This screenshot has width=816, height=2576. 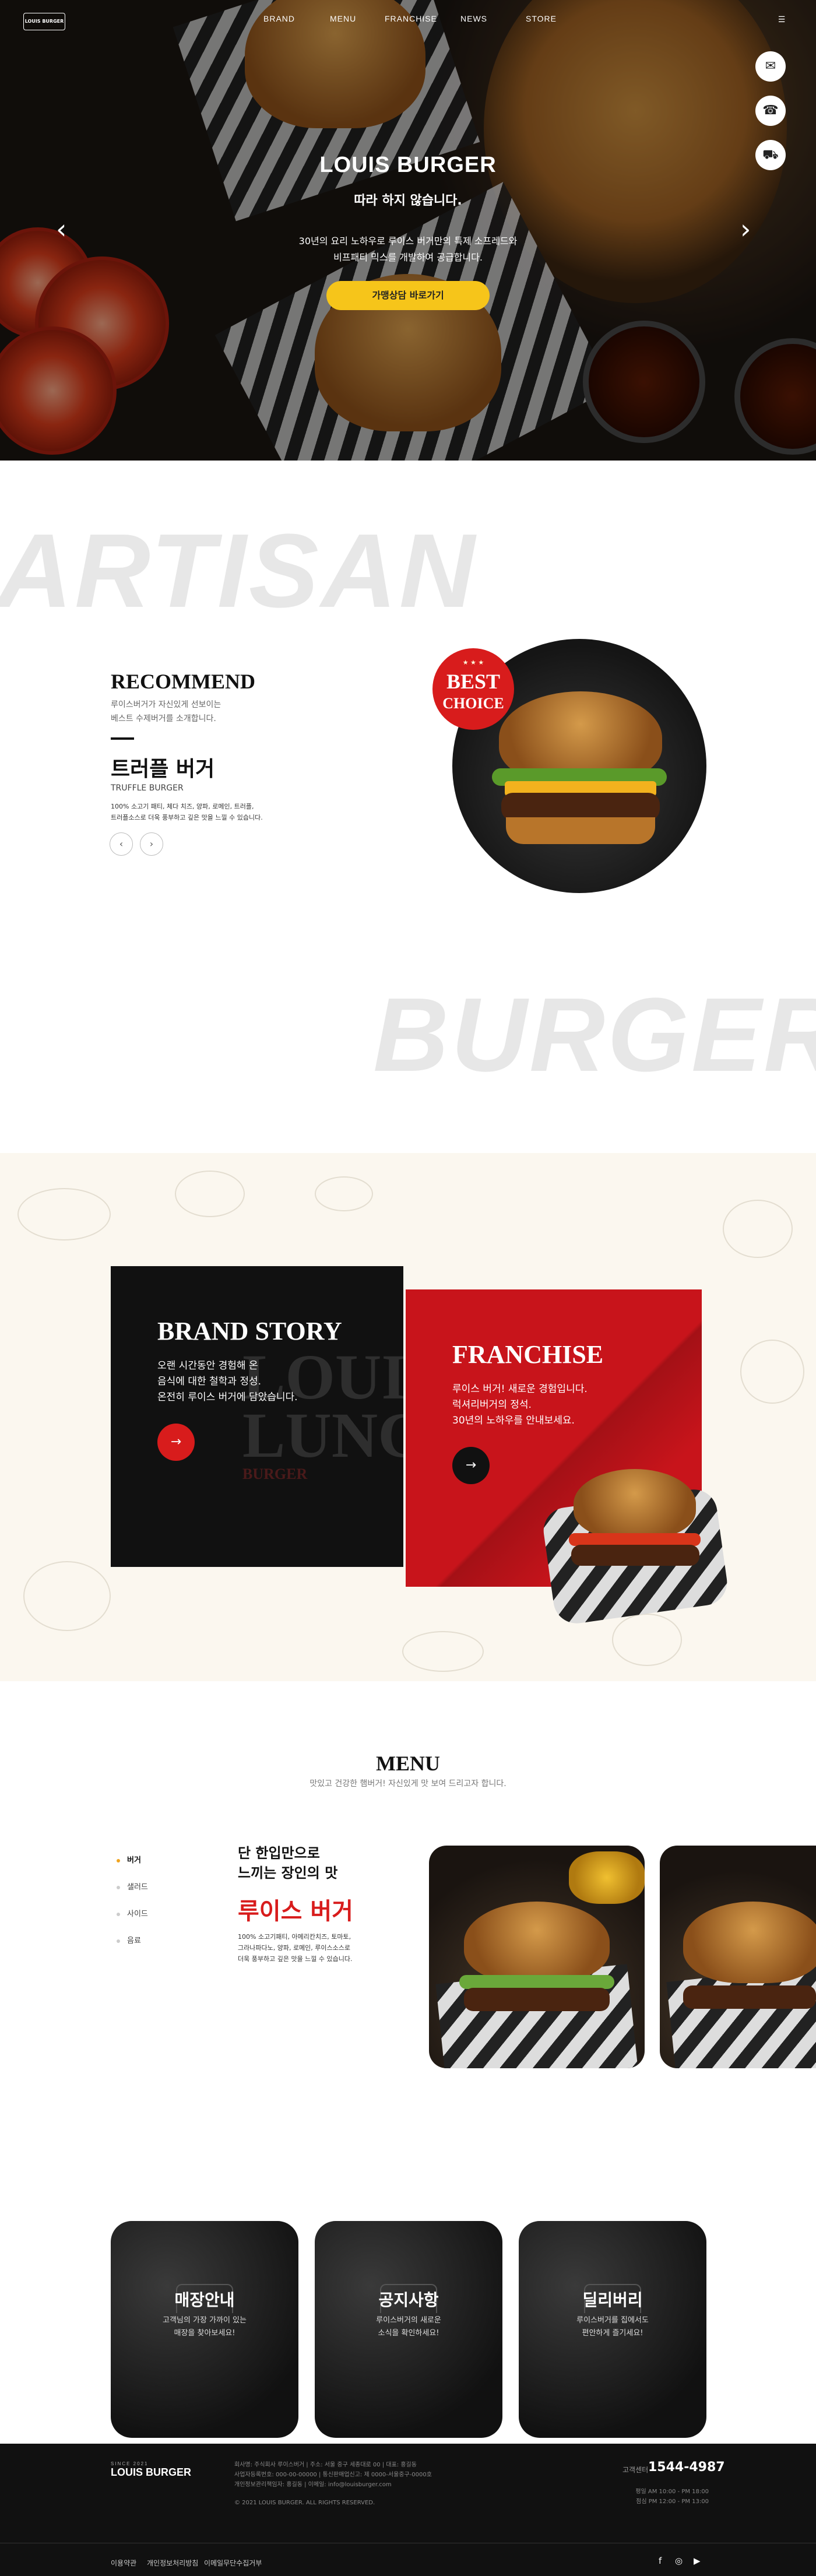 What do you see at coordinates (123, 2563) in the screenshot?
I see `footer-link-terms: 이용약관` at bounding box center [123, 2563].